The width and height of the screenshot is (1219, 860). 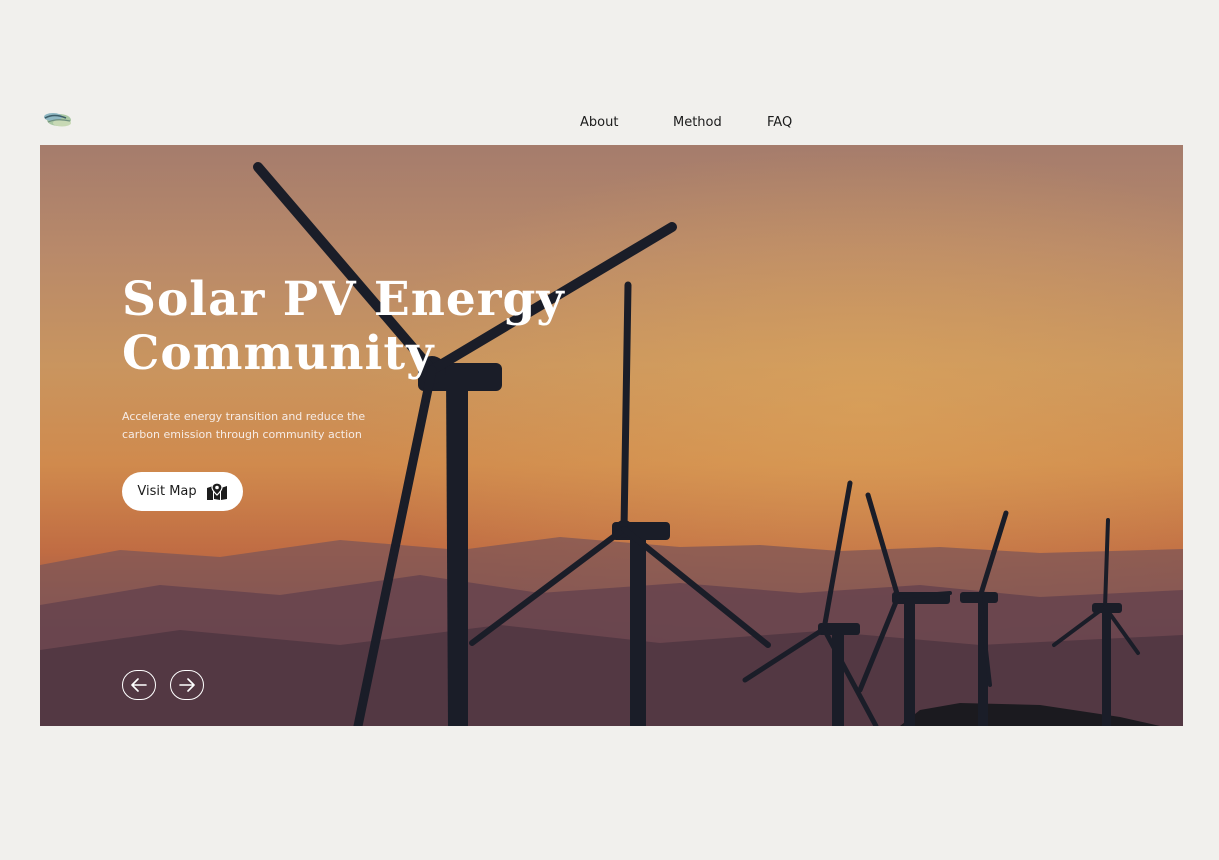 I want to click on main-nav: About Method FAQ, so click(x=609, y=124).